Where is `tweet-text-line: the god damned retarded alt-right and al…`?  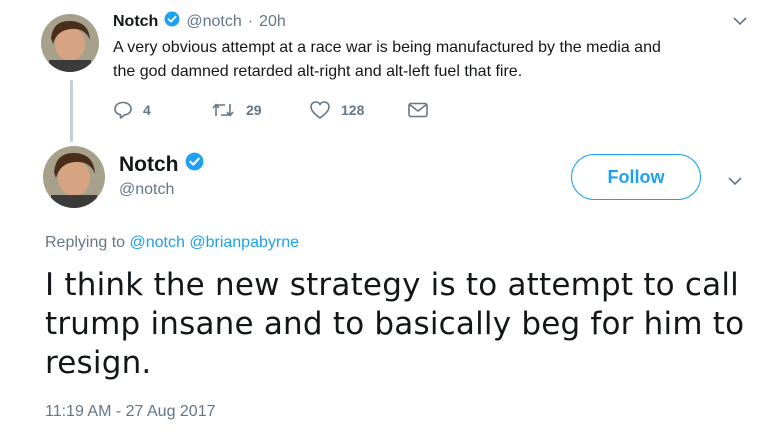
tweet-text-line: the god damned retarded alt-right and al… is located at coordinates (318, 71).